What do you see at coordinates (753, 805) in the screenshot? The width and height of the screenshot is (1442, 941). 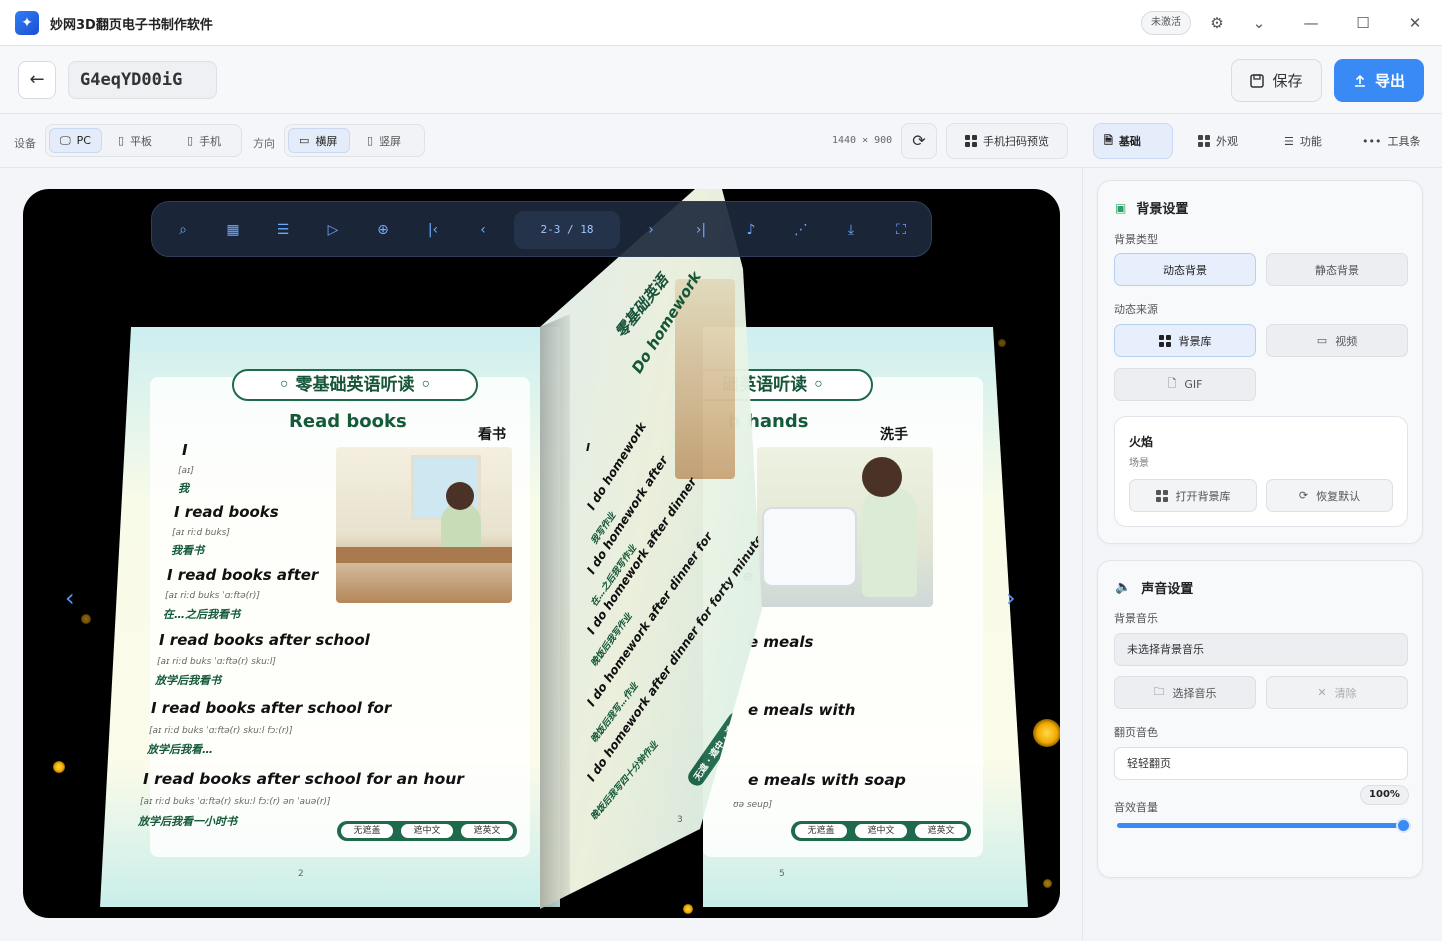 I see `line-phonetic: ʊə seup]` at bounding box center [753, 805].